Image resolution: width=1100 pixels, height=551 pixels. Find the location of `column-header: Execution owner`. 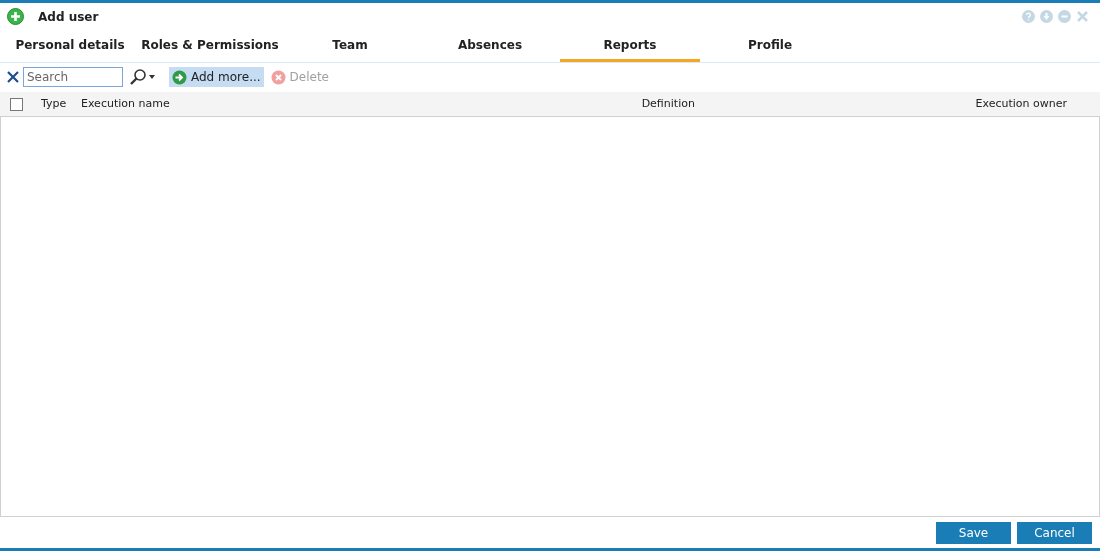

column-header: Execution owner is located at coordinates (1021, 103).